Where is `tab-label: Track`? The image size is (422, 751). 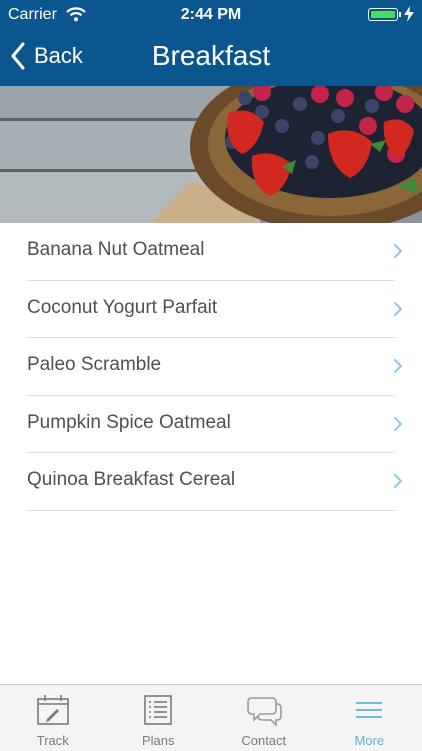
tab-label: Track is located at coordinates (53, 740).